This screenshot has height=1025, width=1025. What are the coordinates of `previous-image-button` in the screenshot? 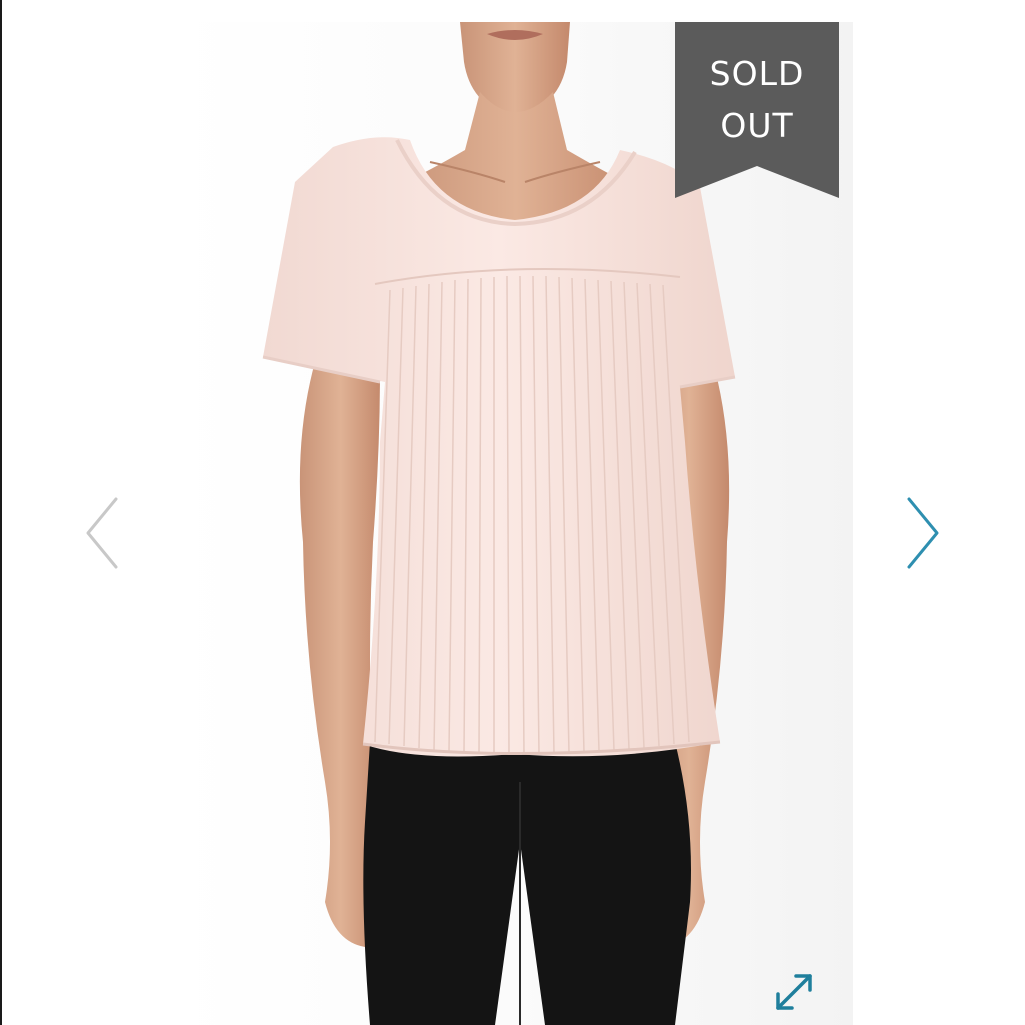 It's located at (102, 533).